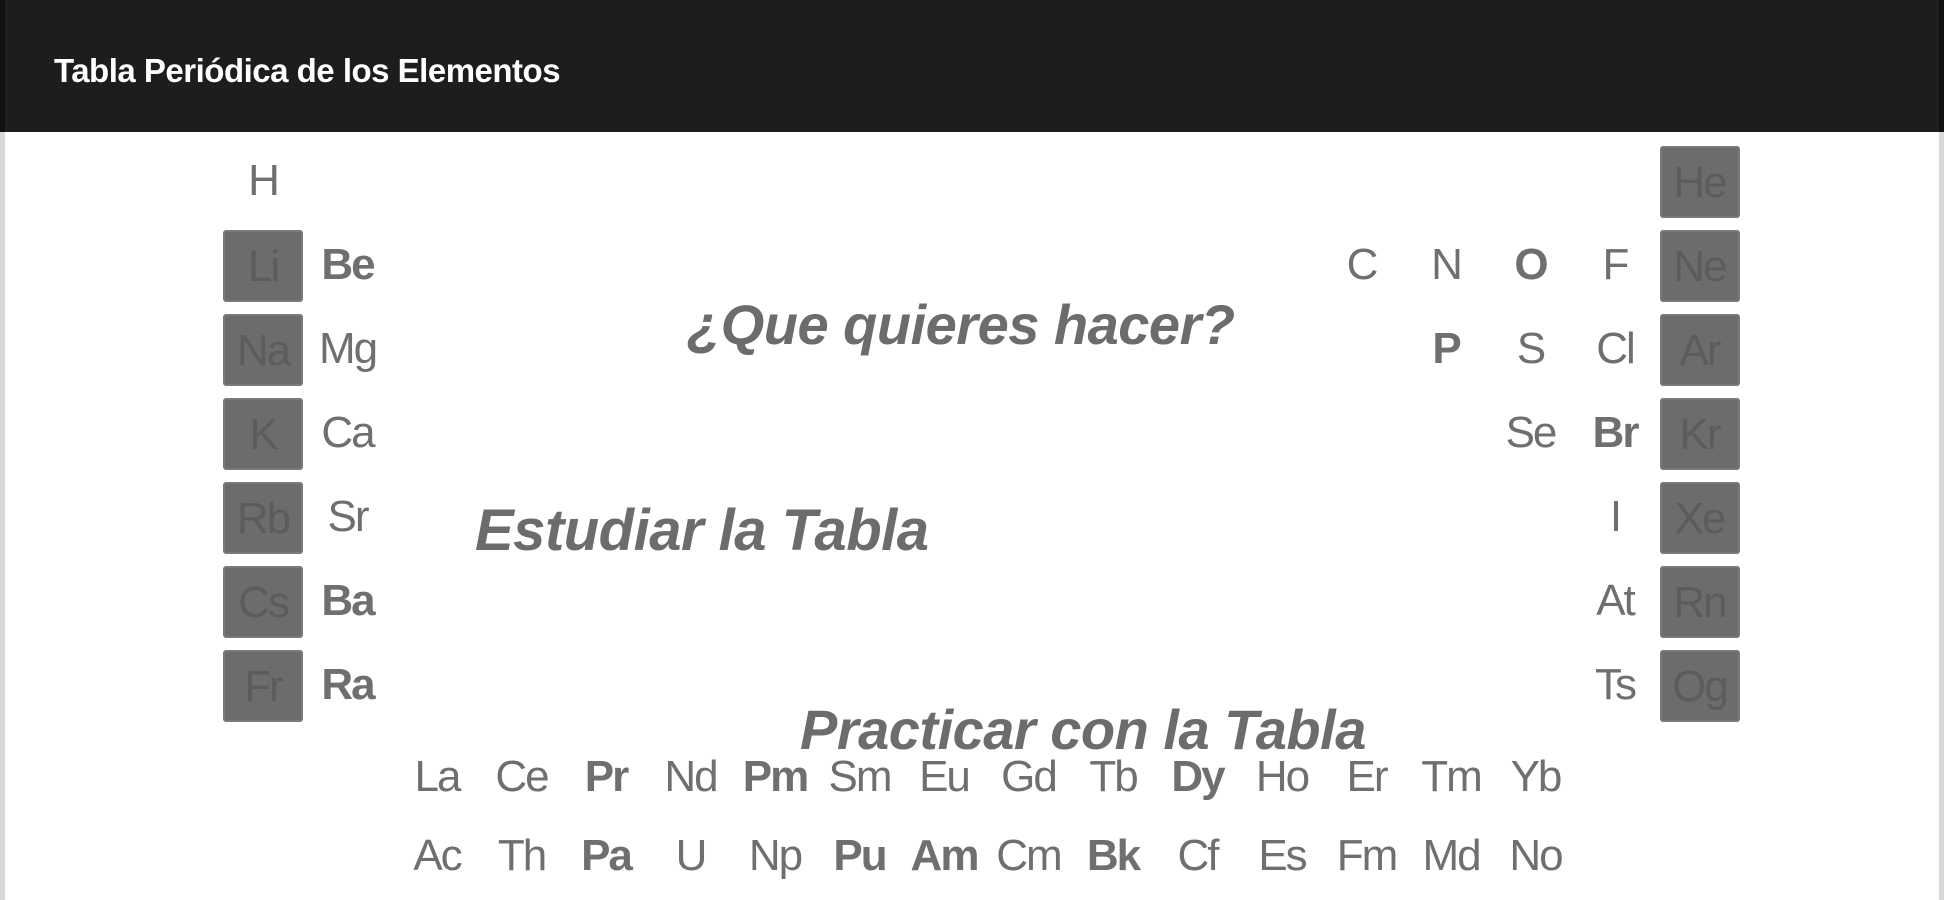 This screenshot has height=900, width=1944. I want to click on element-tile-ac: Ac, so click(437, 857).